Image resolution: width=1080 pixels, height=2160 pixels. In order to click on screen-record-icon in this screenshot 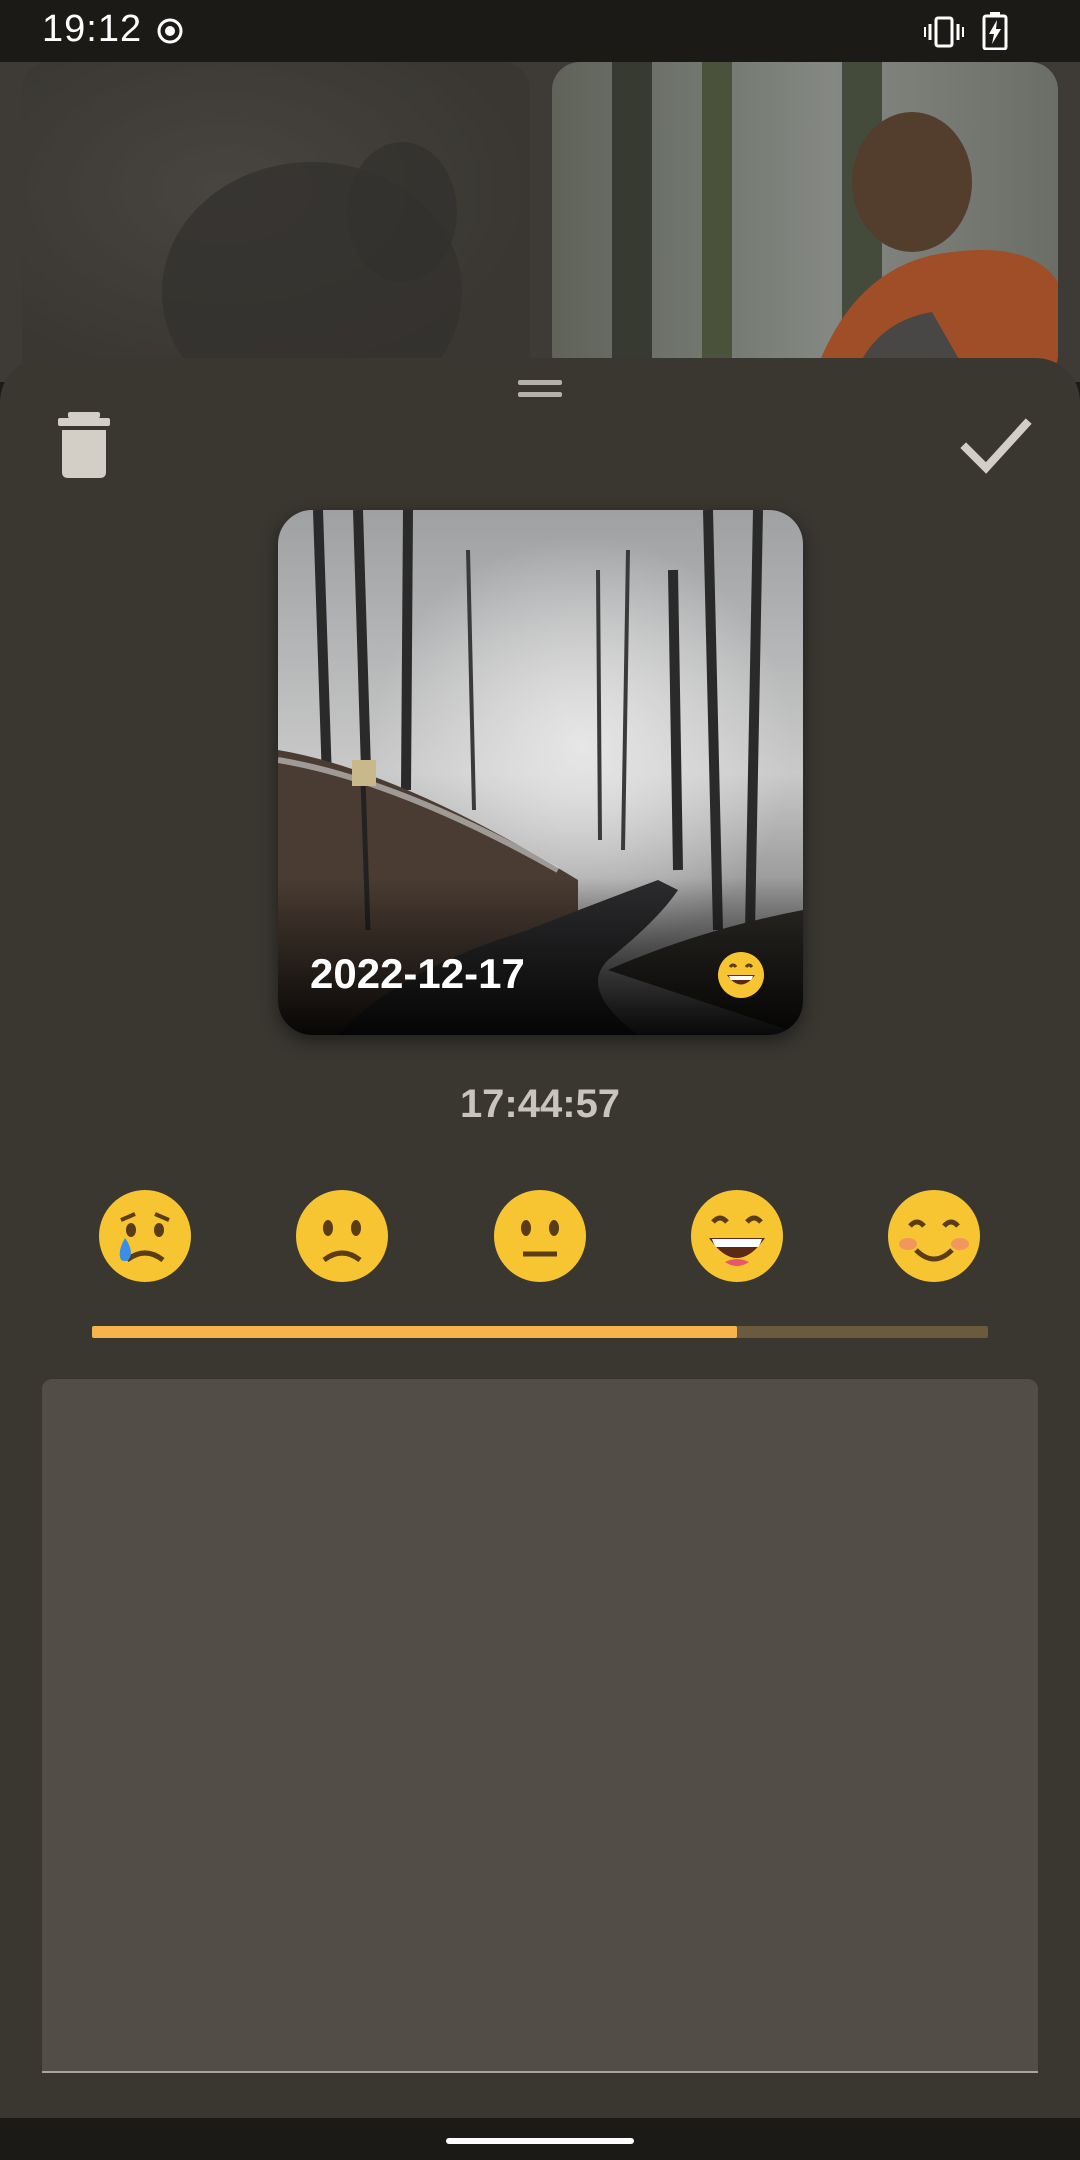, I will do `click(170, 31)`.